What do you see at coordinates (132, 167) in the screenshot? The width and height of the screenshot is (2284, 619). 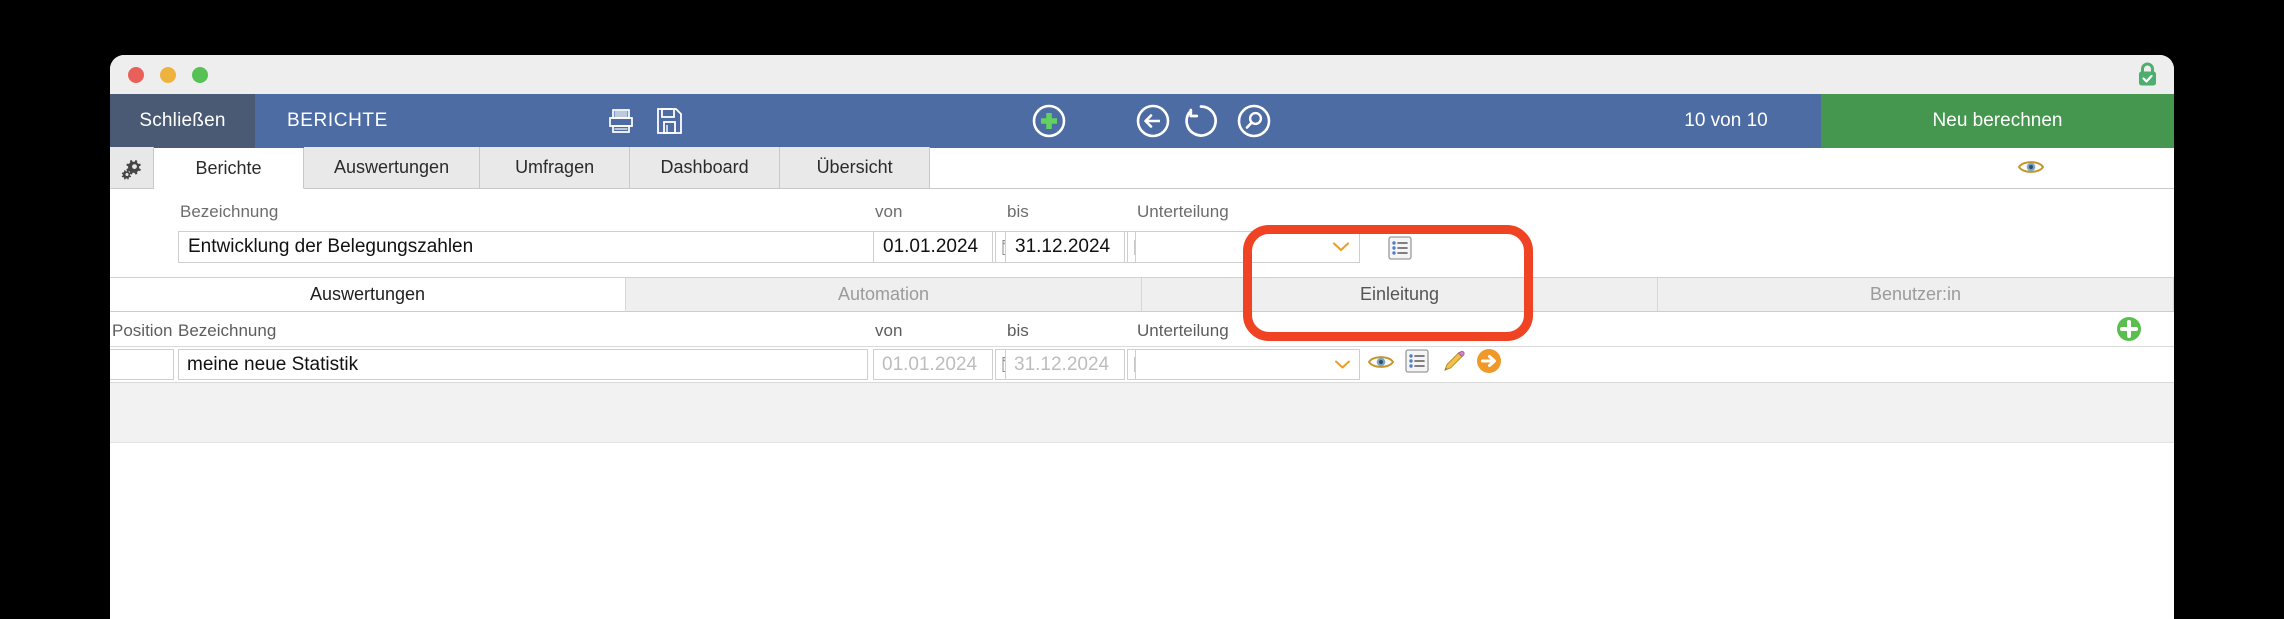 I see `settings-gear-icon` at bounding box center [132, 167].